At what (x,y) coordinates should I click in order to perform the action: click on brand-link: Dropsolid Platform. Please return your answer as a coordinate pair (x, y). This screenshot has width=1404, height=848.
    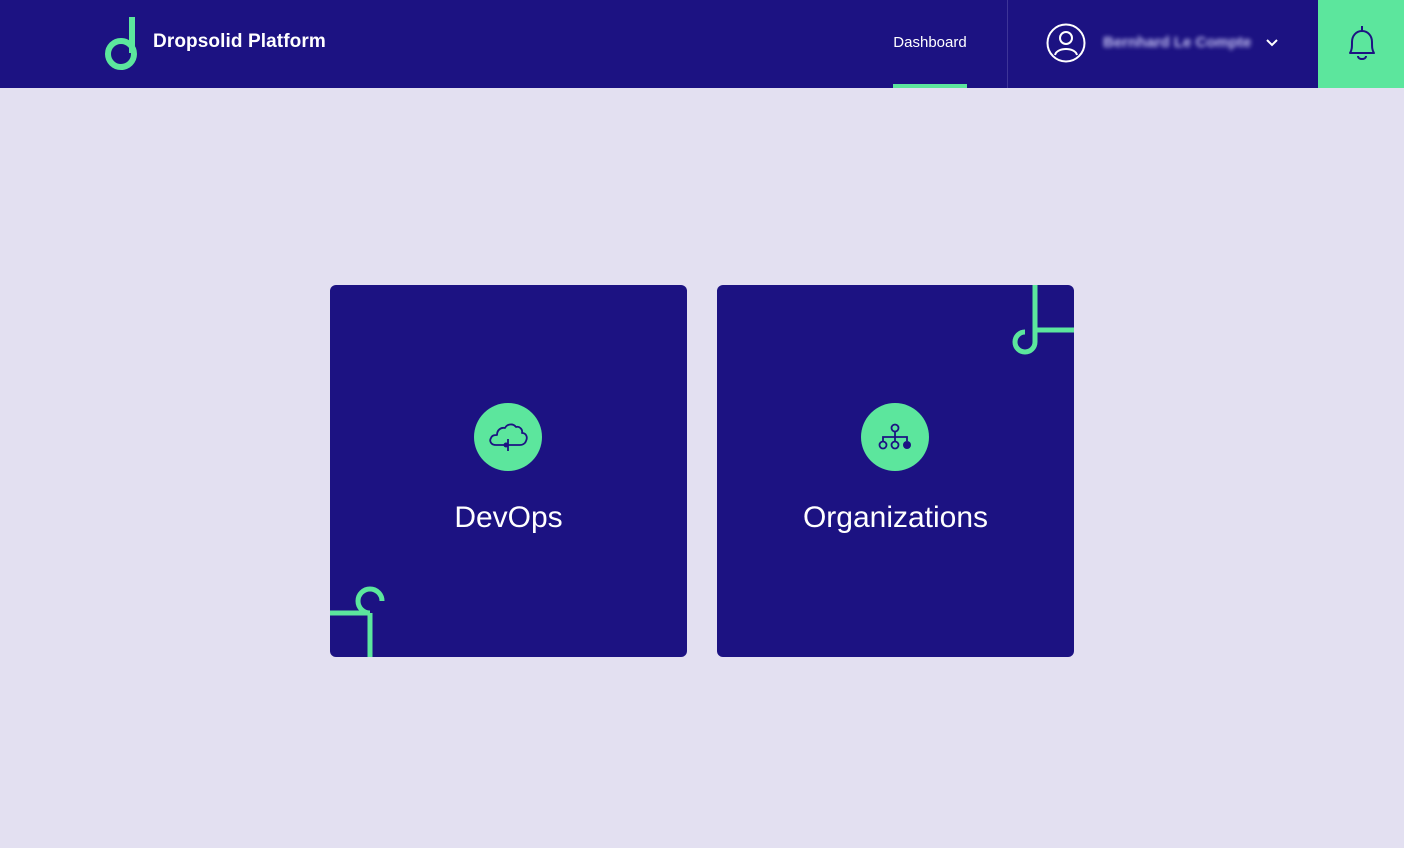
    Looking at the image, I should click on (214, 44).